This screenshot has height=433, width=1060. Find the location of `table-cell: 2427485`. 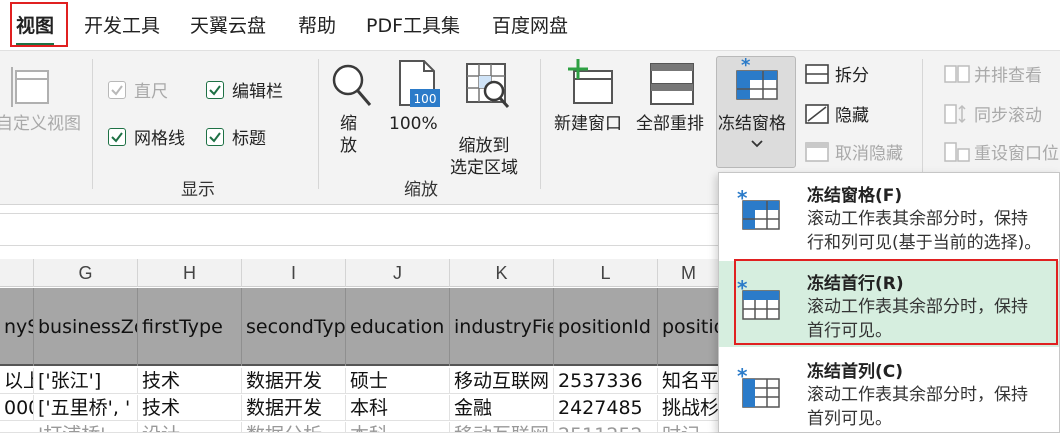

table-cell: 2427485 is located at coordinates (606, 408).